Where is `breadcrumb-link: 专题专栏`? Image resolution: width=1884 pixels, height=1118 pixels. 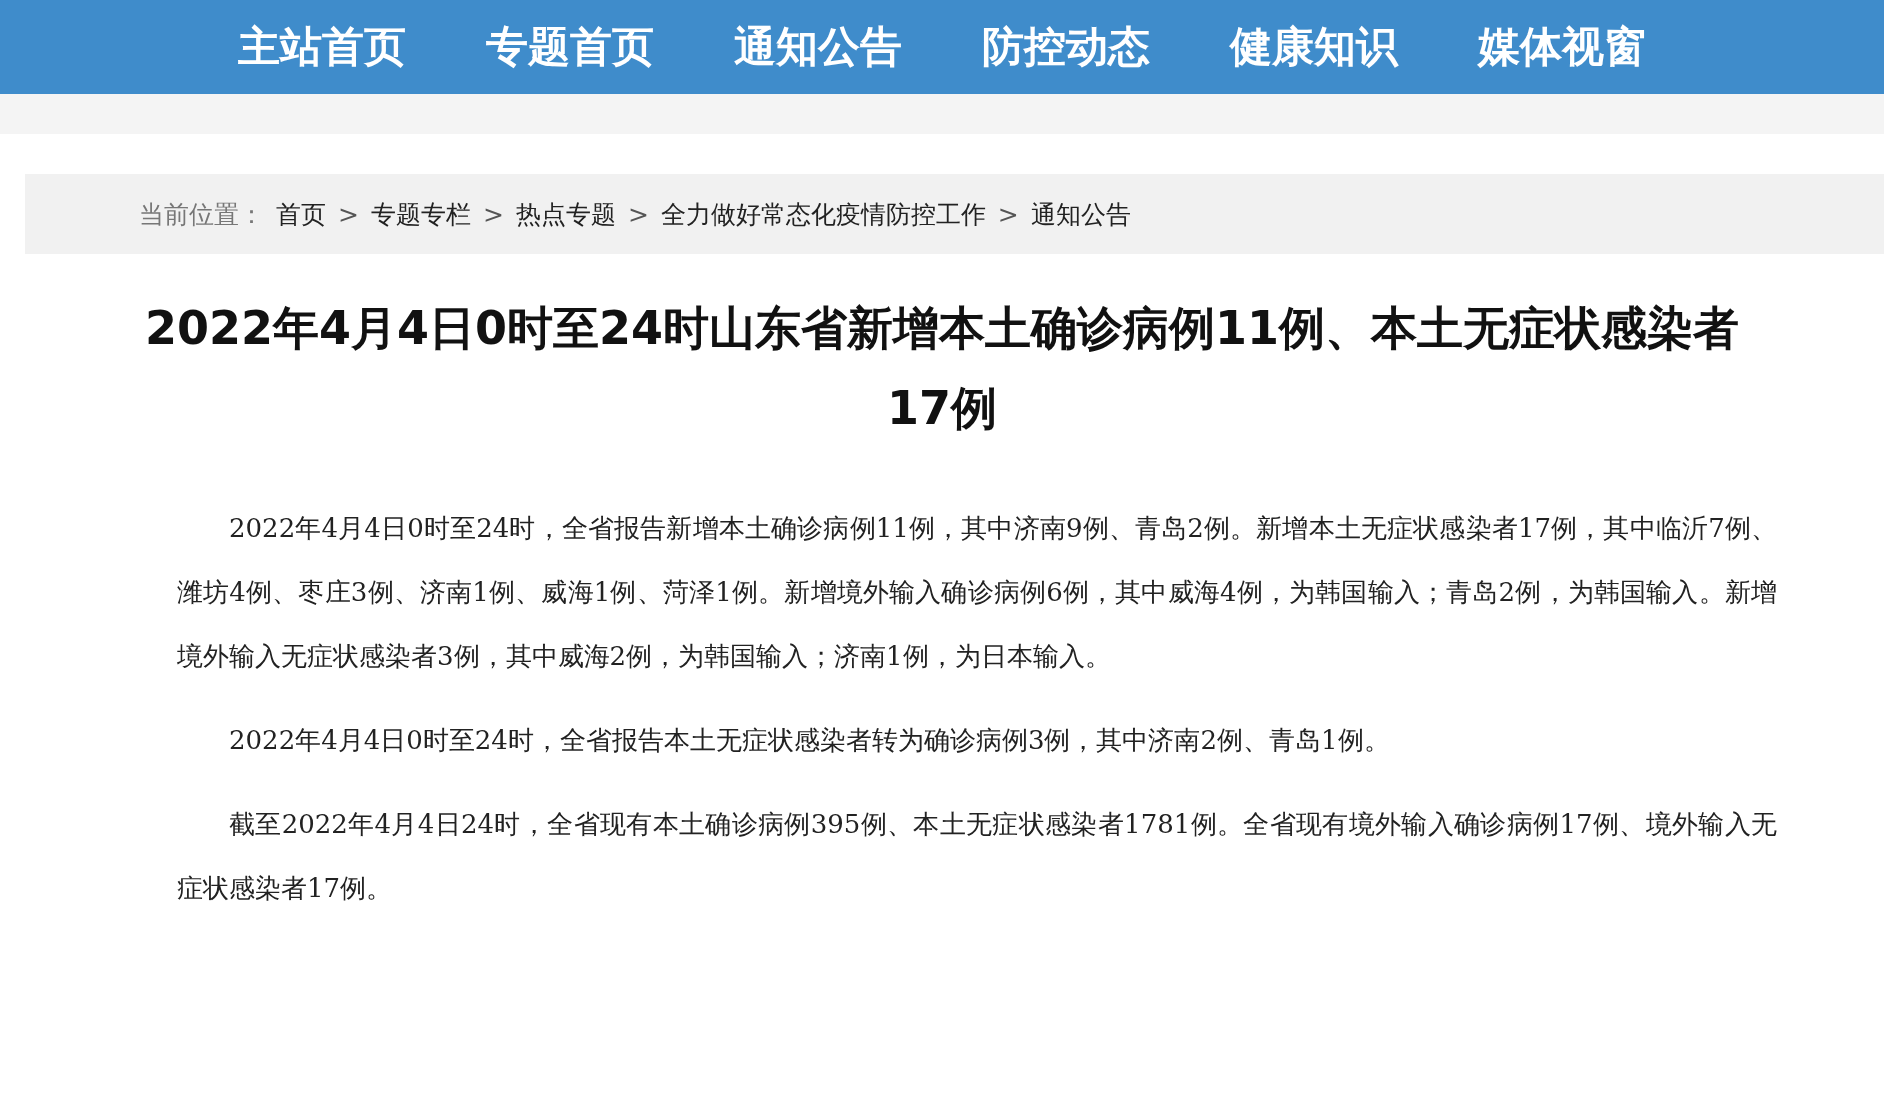 breadcrumb-link: 专题专栏 is located at coordinates (420, 214).